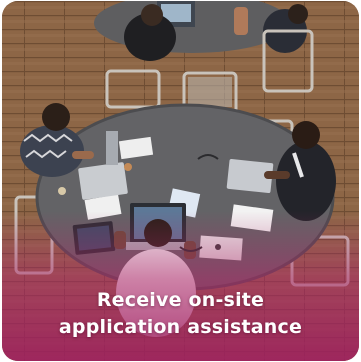 The height and width of the screenshot is (362, 361). What do you see at coordinates (180, 327) in the screenshot?
I see `caption-line-2: application assistance` at bounding box center [180, 327].